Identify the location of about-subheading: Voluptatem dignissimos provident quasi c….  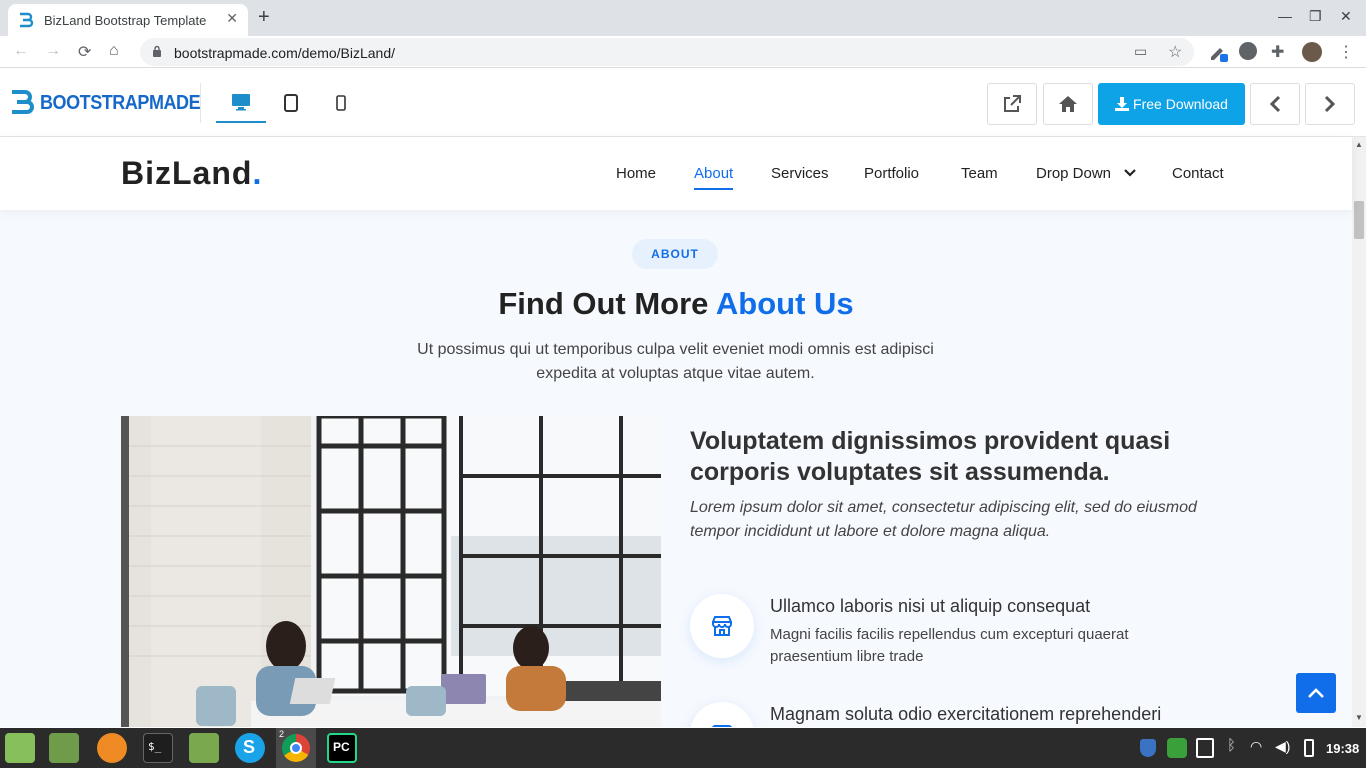
(930, 456).